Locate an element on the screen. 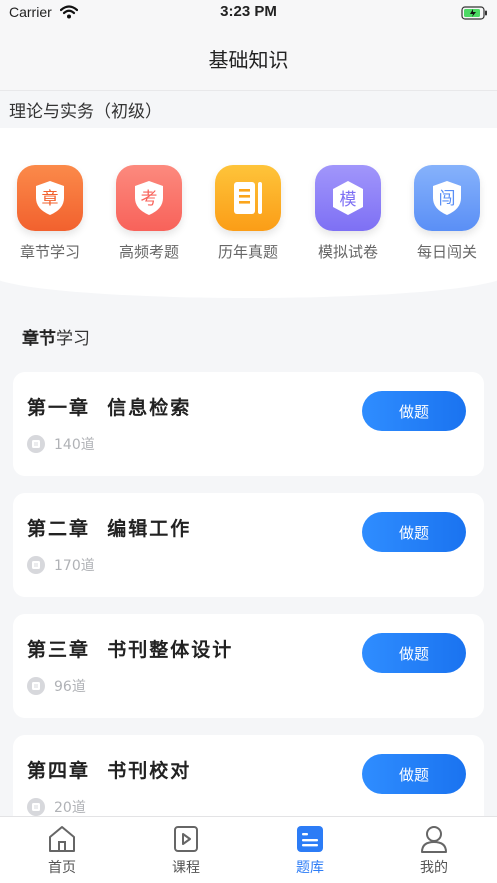  chapter-name: 第四章 书刊校对 is located at coordinates (109, 771).